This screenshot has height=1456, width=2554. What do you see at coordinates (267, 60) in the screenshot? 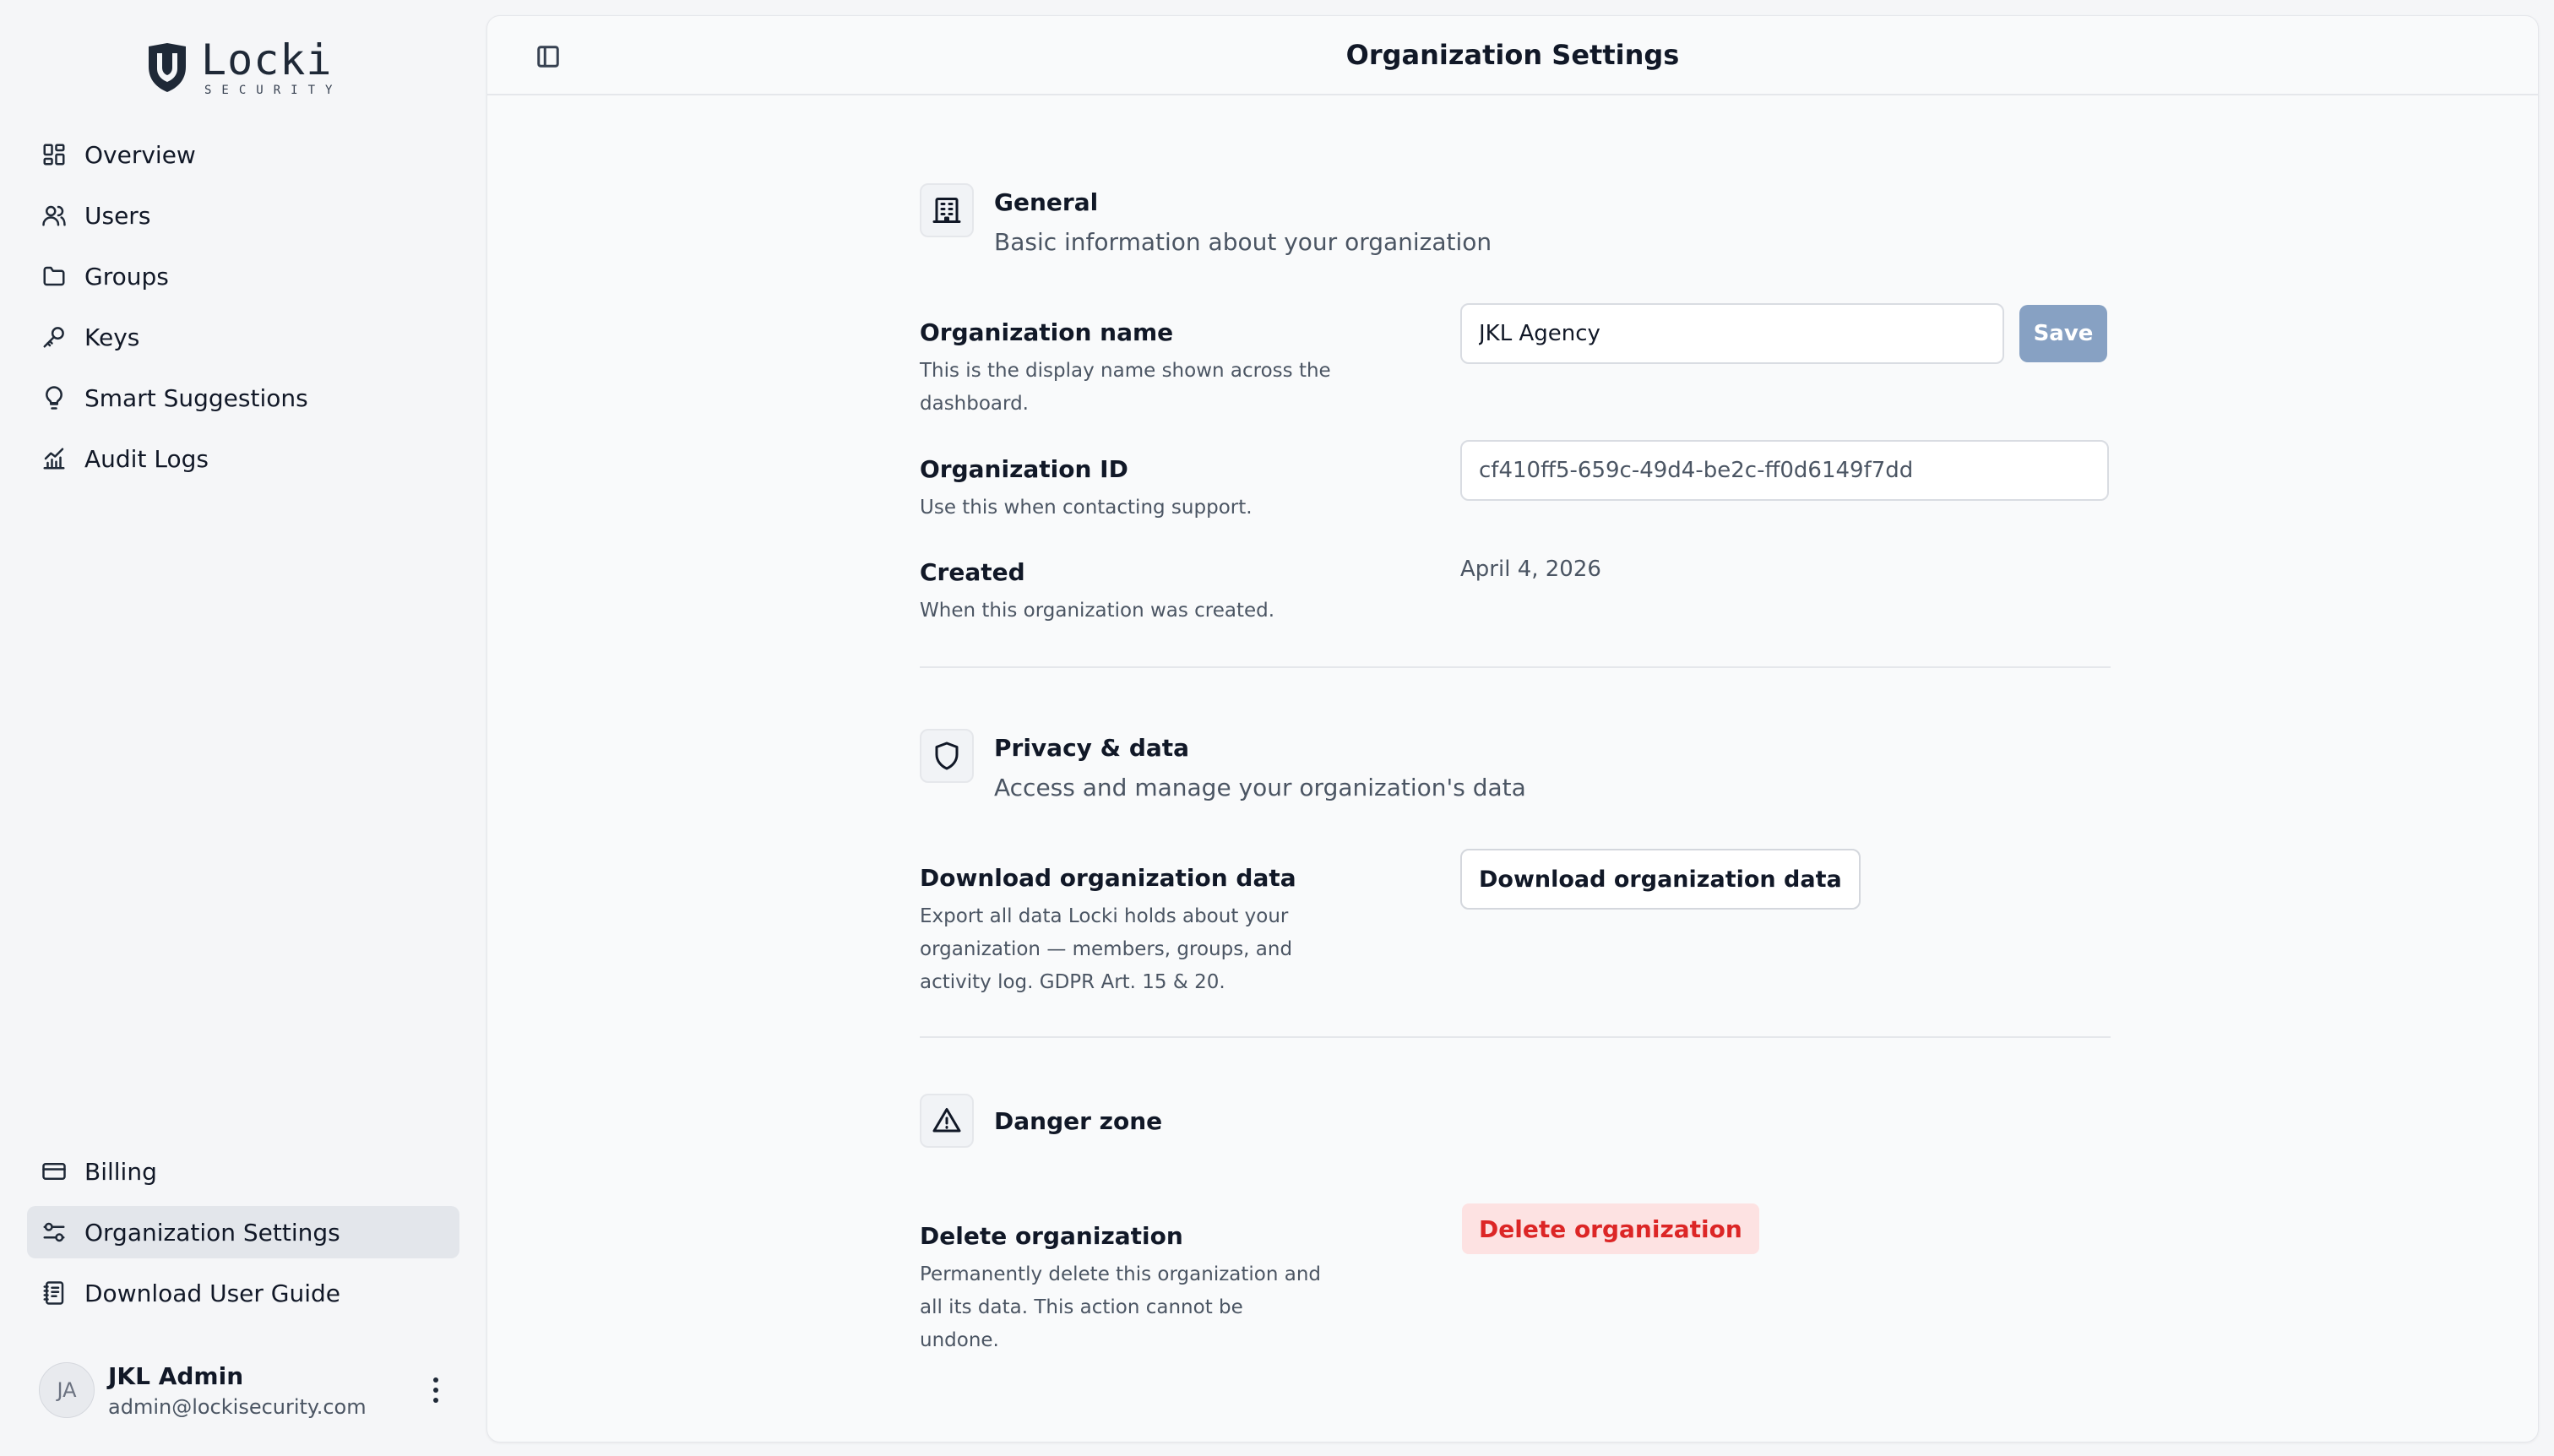
I see `brand-name: Locki` at bounding box center [267, 60].